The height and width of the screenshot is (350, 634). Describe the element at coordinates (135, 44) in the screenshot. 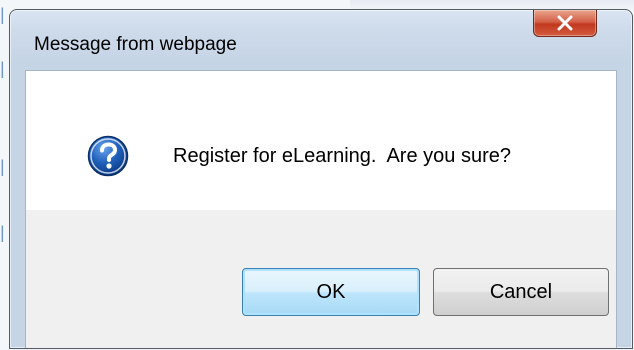

I see `dialog-title: Message from webpage` at that location.